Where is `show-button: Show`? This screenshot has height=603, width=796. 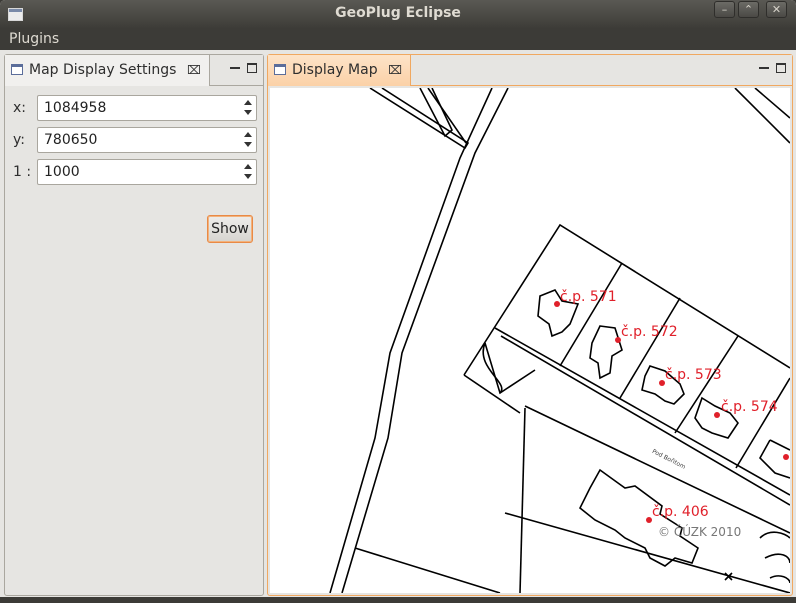
show-button: Show is located at coordinates (230, 229).